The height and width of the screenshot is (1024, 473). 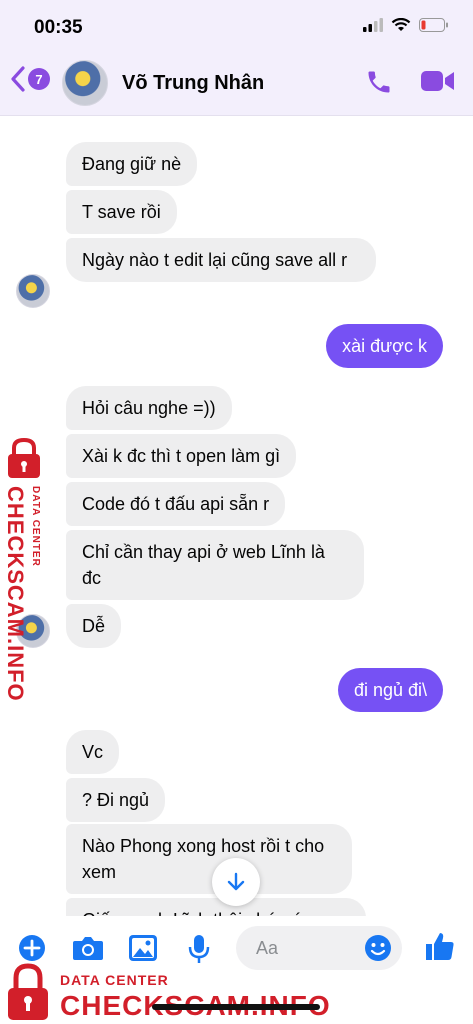 What do you see at coordinates (18, 79) in the screenshot?
I see `chevron-left-icon` at bounding box center [18, 79].